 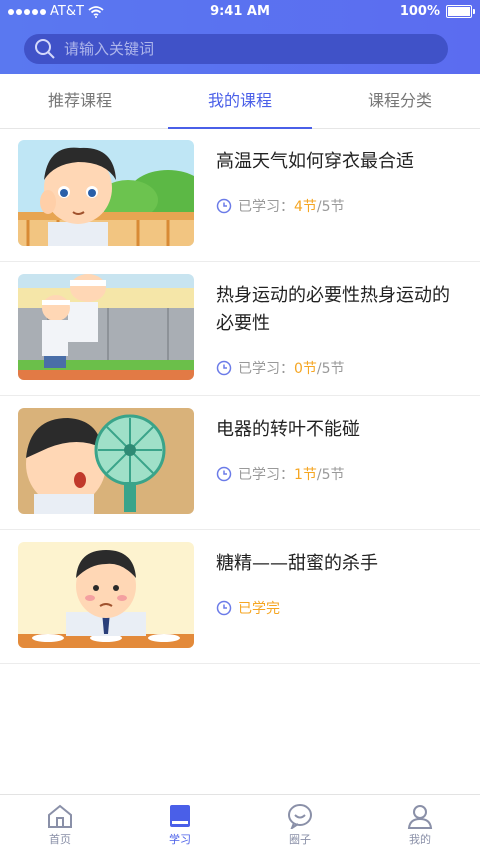 I want to click on search-bar, so click(x=236, y=49).